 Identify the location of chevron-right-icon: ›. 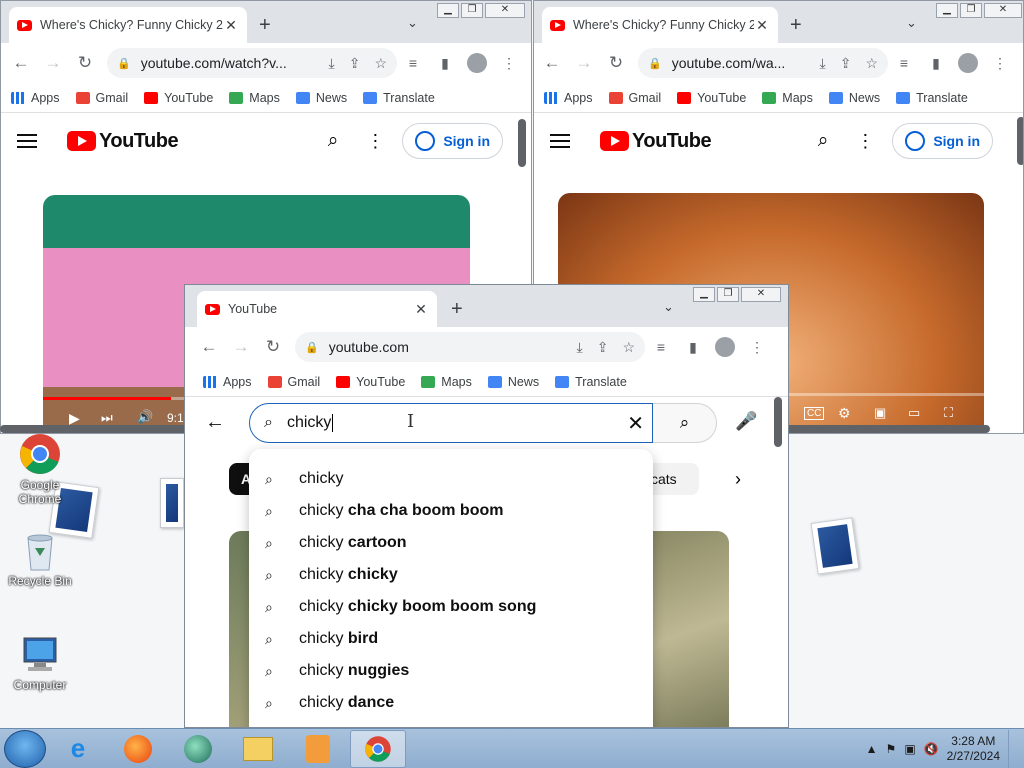
(738, 479).